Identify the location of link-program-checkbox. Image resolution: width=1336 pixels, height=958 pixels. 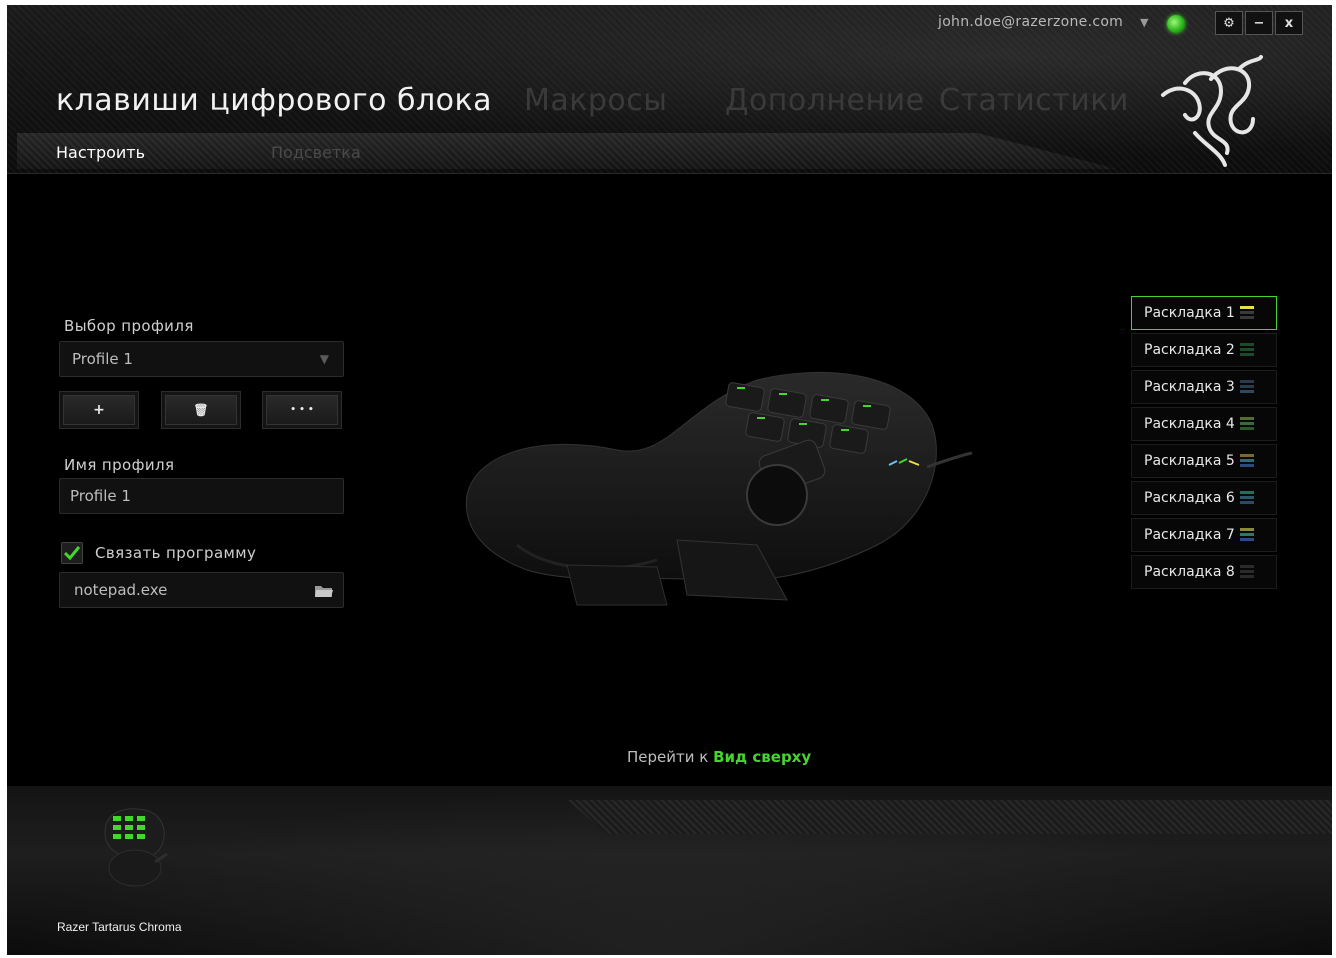
(72, 553).